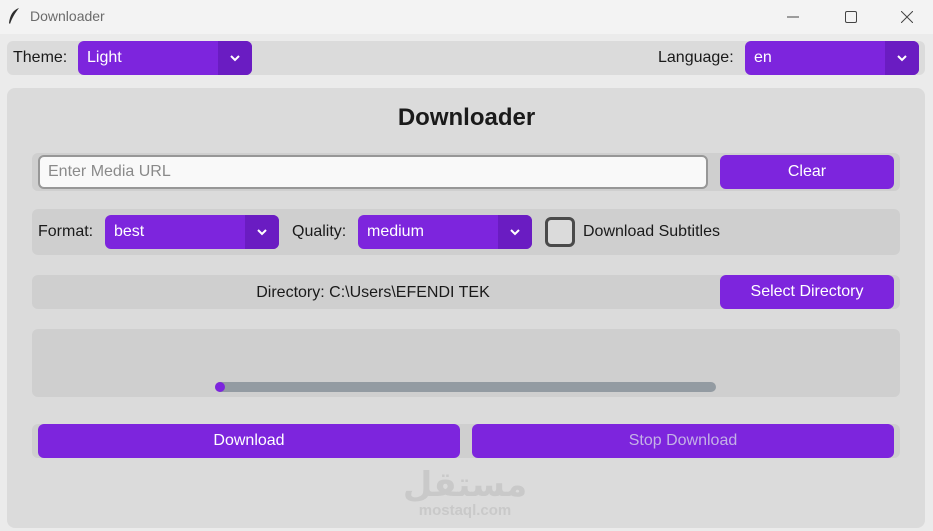  I want to click on watermark-arabic: مستقل, so click(465, 485).